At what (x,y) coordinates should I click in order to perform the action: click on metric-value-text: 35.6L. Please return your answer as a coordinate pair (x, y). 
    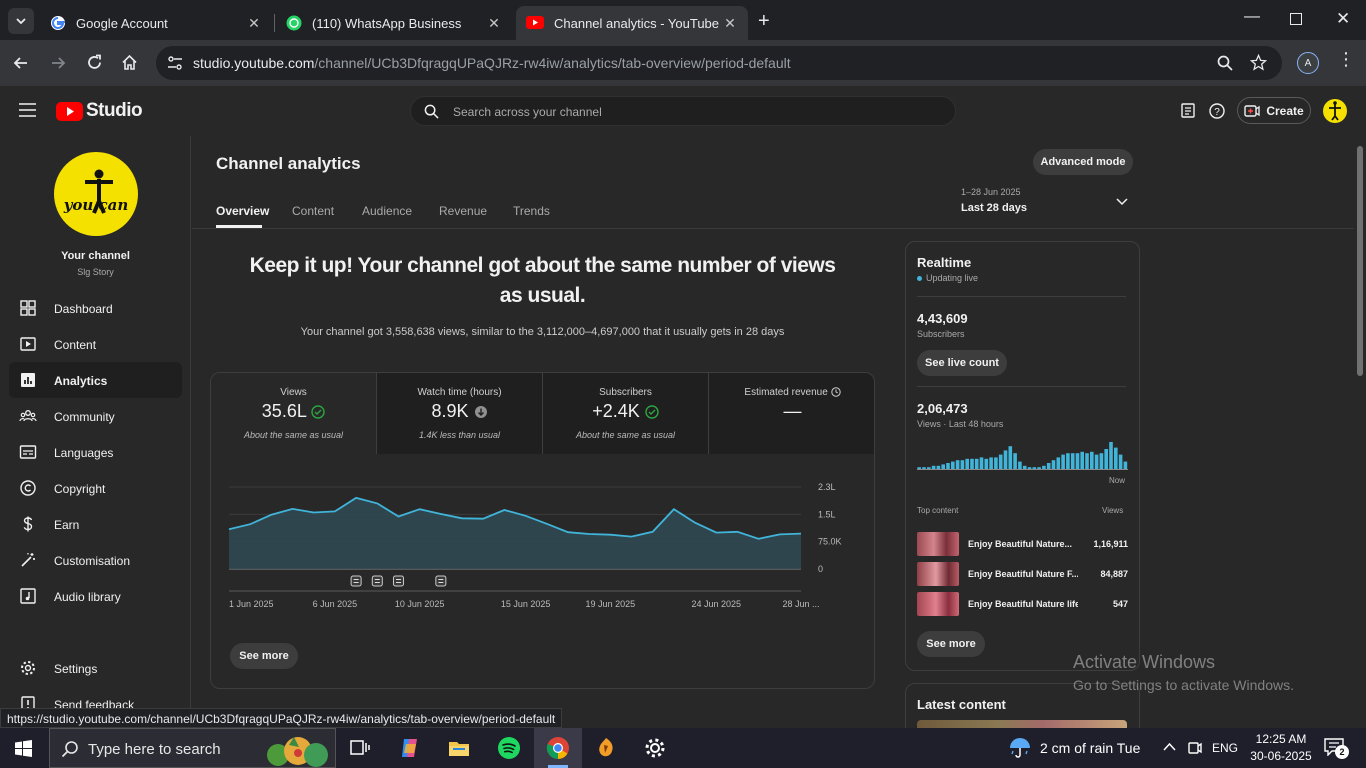
    Looking at the image, I should click on (284, 411).